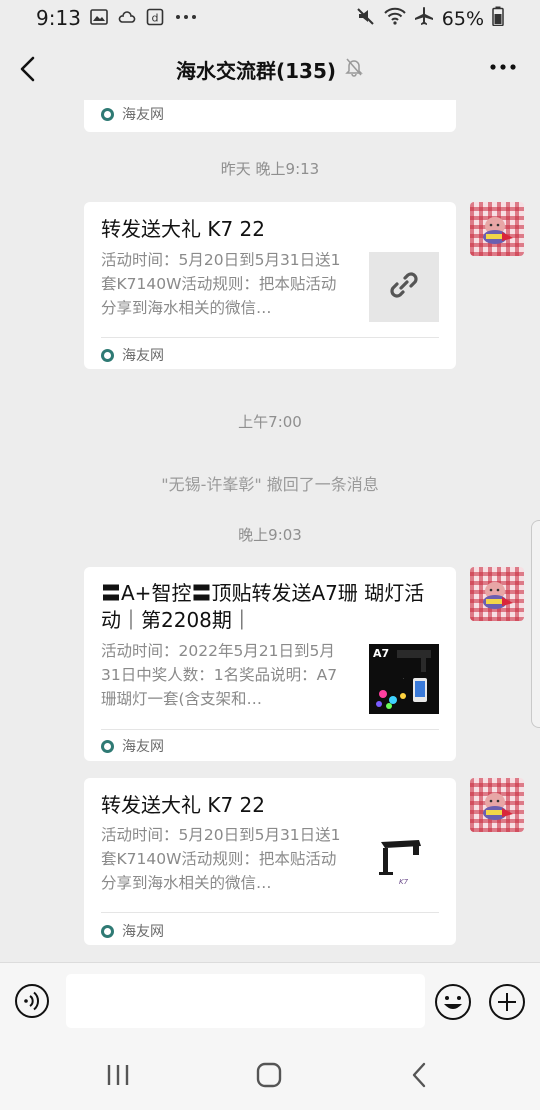 The height and width of the screenshot is (1110, 540). Describe the element at coordinates (270, 169) in the screenshot. I see `timestamp: 昨天 晚上9:13` at that location.